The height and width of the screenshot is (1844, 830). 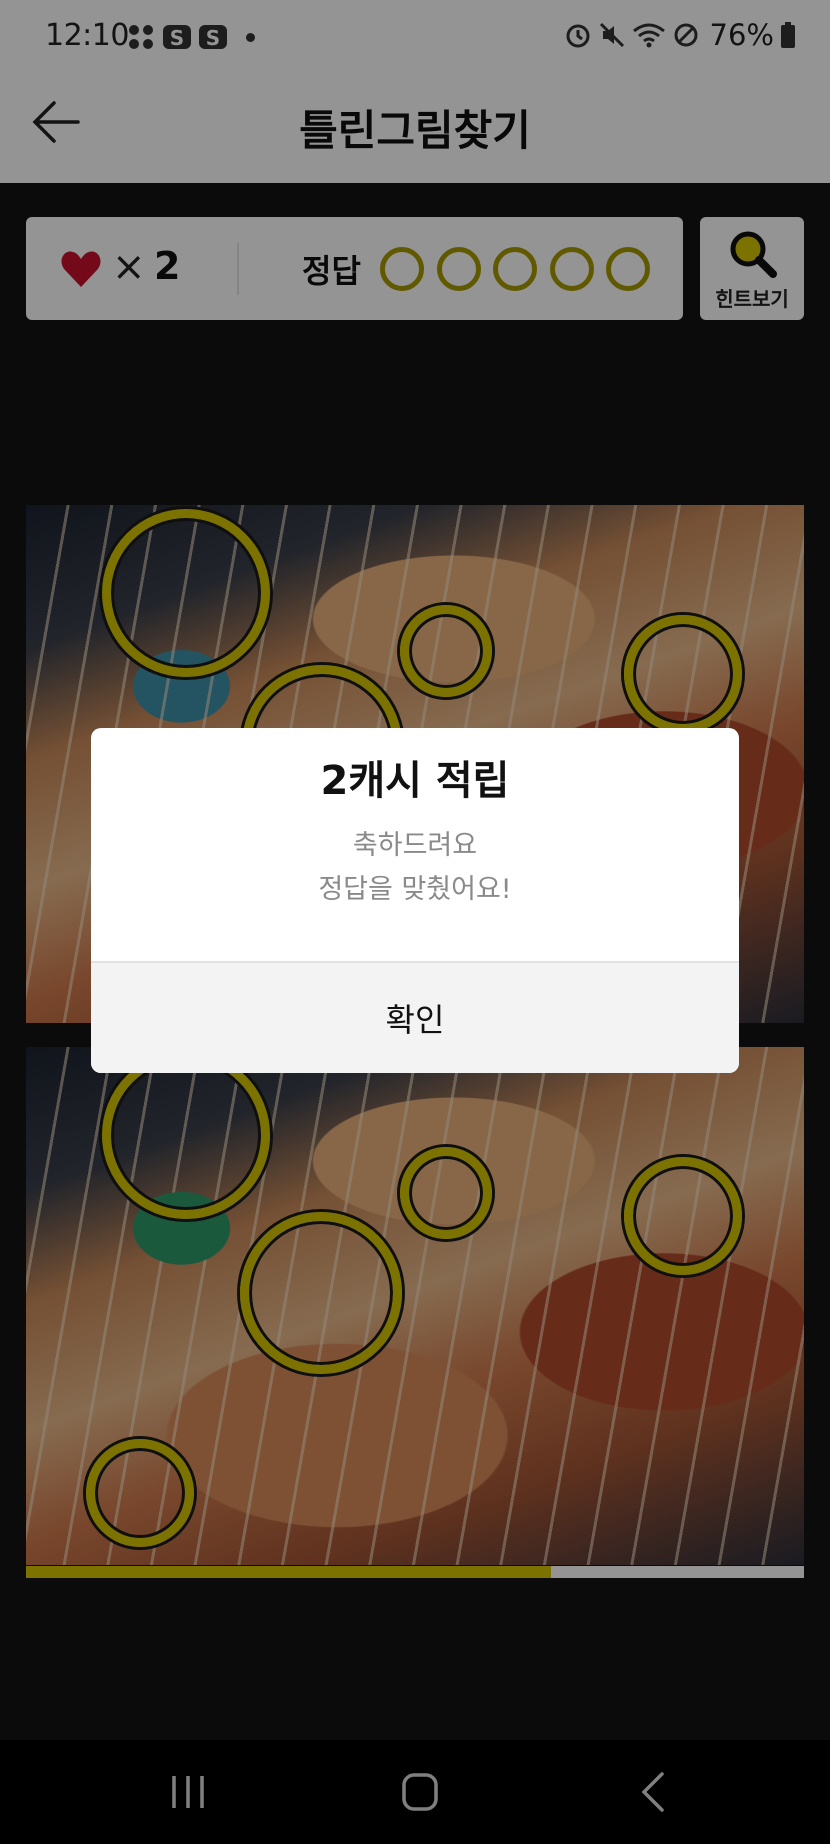 I want to click on status-time: 12:10, so click(x=87, y=35).